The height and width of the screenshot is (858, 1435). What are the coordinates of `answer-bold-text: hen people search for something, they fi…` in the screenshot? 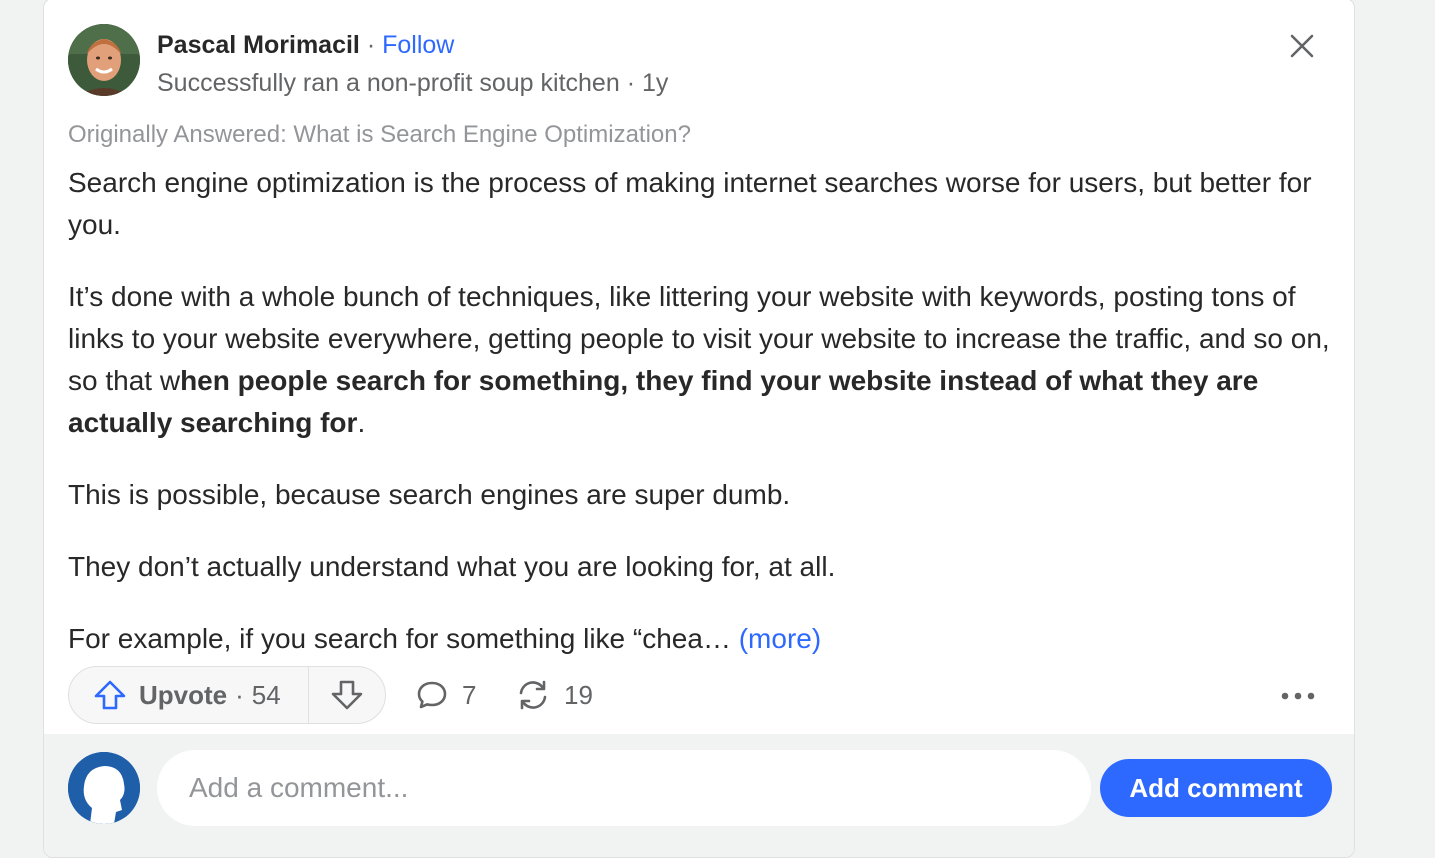 It's located at (663, 401).